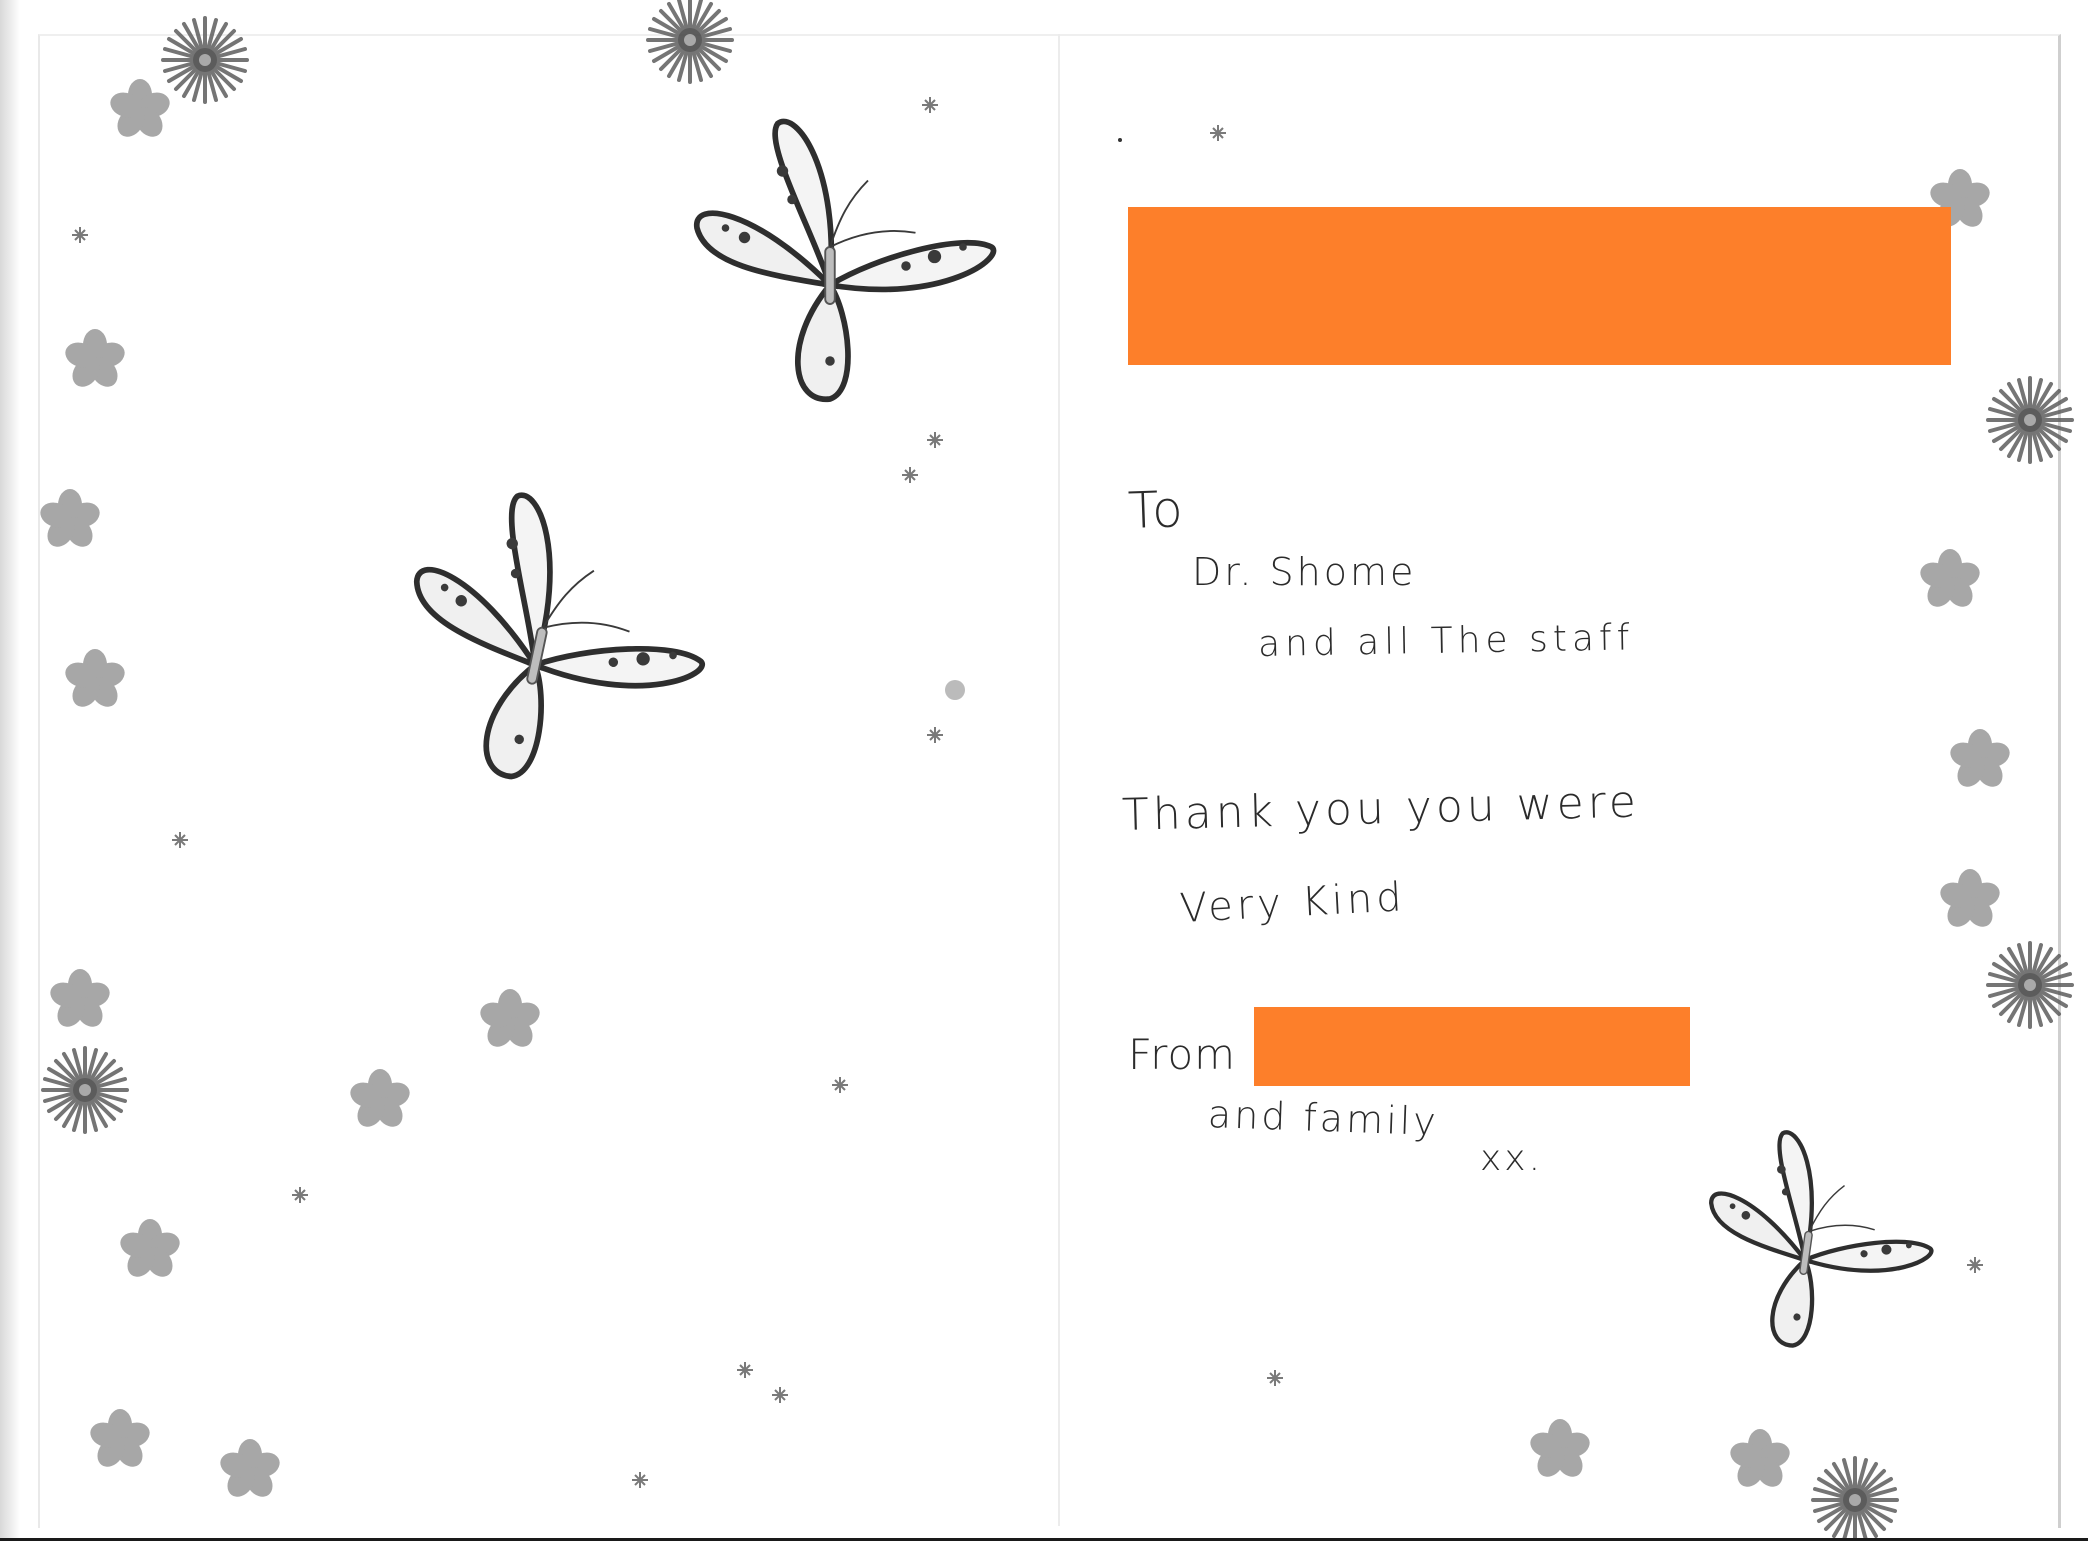 This screenshot has width=2088, height=1568. What do you see at coordinates (1512, 1158) in the screenshot?
I see `kisses: xx.` at bounding box center [1512, 1158].